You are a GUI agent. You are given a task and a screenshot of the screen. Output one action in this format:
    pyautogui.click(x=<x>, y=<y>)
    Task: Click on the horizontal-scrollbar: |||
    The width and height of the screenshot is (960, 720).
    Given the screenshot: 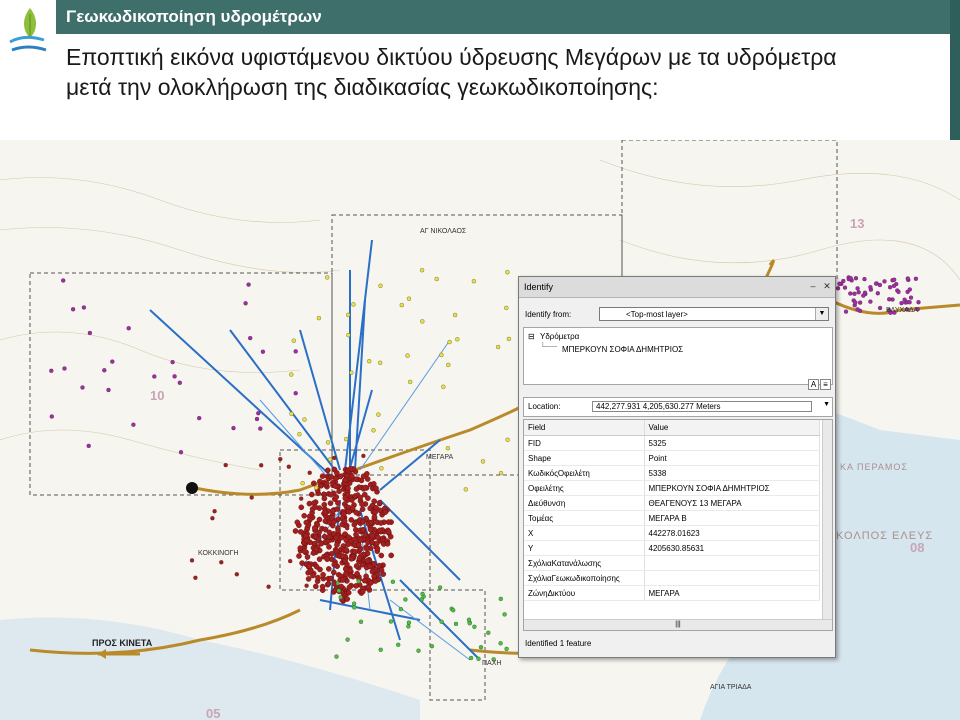 What is the action you would take?
    pyautogui.click(x=678, y=624)
    